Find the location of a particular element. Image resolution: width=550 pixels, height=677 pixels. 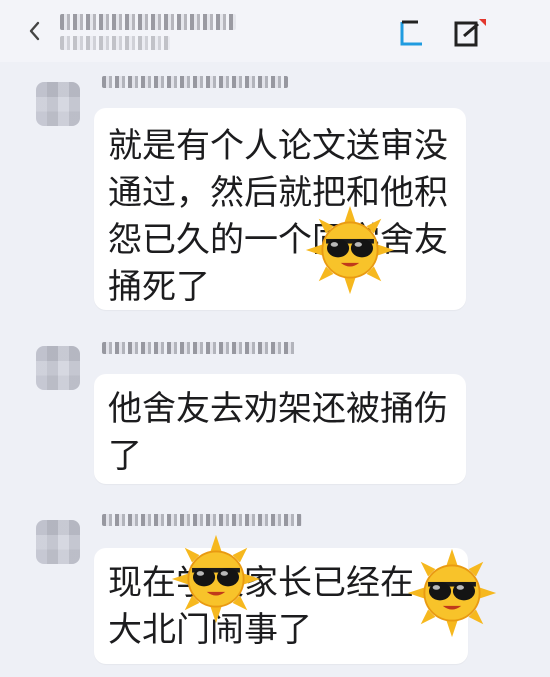

message-text: 他舍友去劝架还被捅伤 了 is located at coordinates (278, 432).